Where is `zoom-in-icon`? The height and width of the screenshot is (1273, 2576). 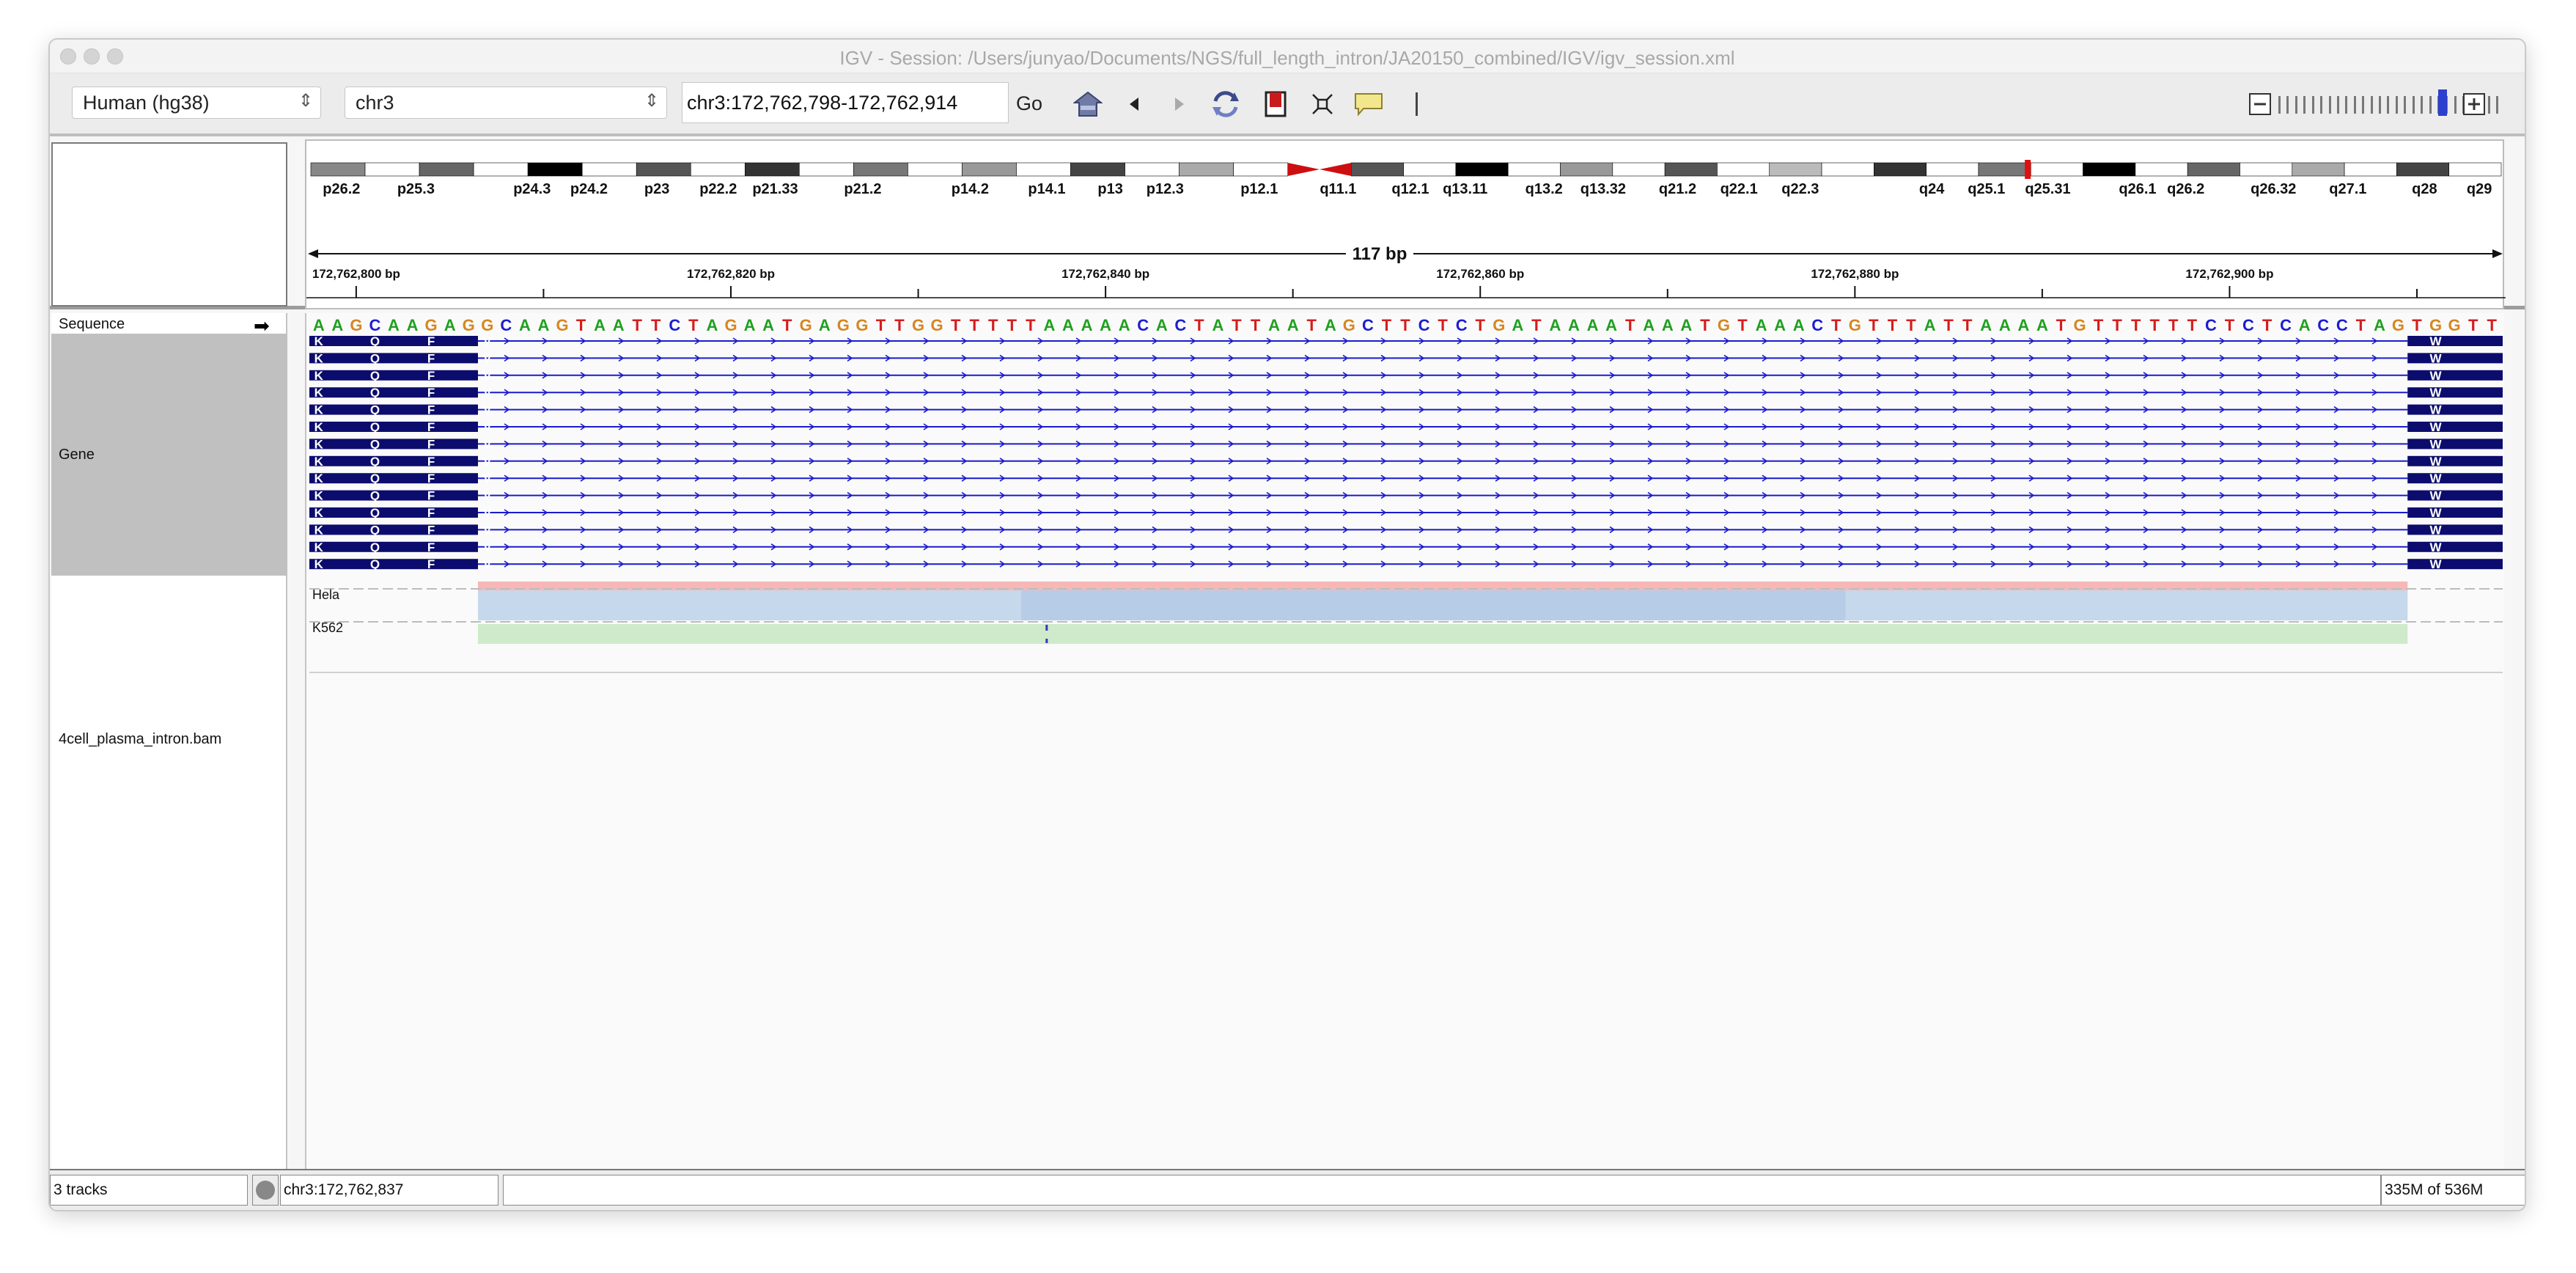
zoom-in-icon is located at coordinates (2474, 104).